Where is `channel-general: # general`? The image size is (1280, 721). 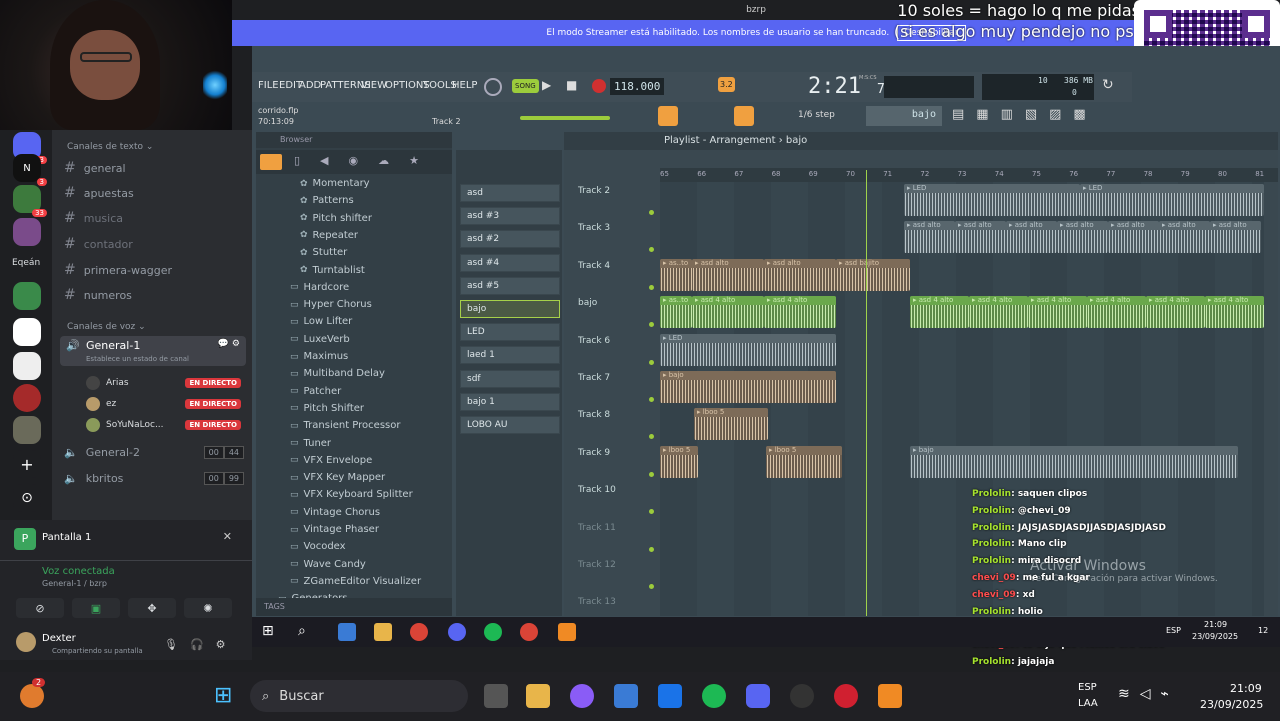
channel-general: # general is located at coordinates (95, 168).